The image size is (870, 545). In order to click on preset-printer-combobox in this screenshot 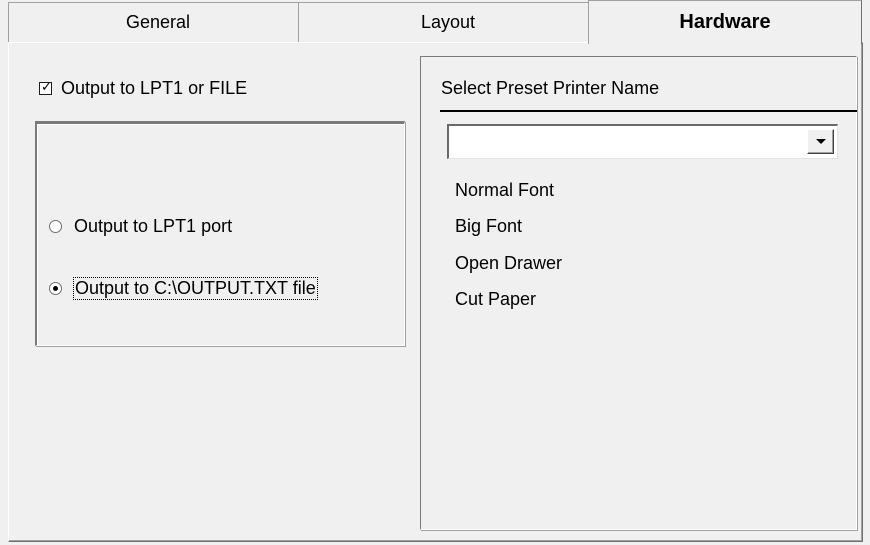, I will do `click(642, 141)`.